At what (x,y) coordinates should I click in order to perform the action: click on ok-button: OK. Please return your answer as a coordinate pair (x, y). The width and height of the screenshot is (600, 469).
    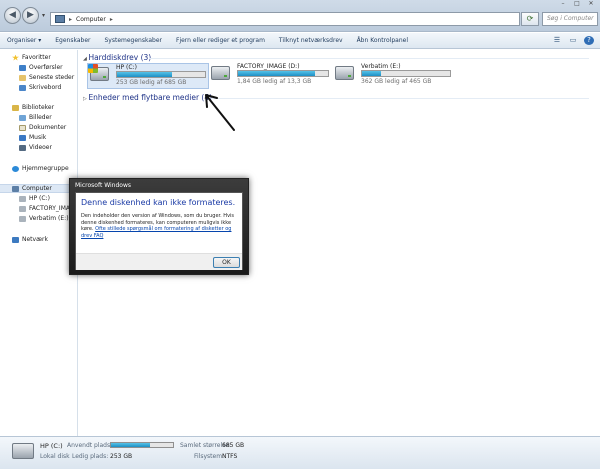
    Looking at the image, I should click on (226, 262).